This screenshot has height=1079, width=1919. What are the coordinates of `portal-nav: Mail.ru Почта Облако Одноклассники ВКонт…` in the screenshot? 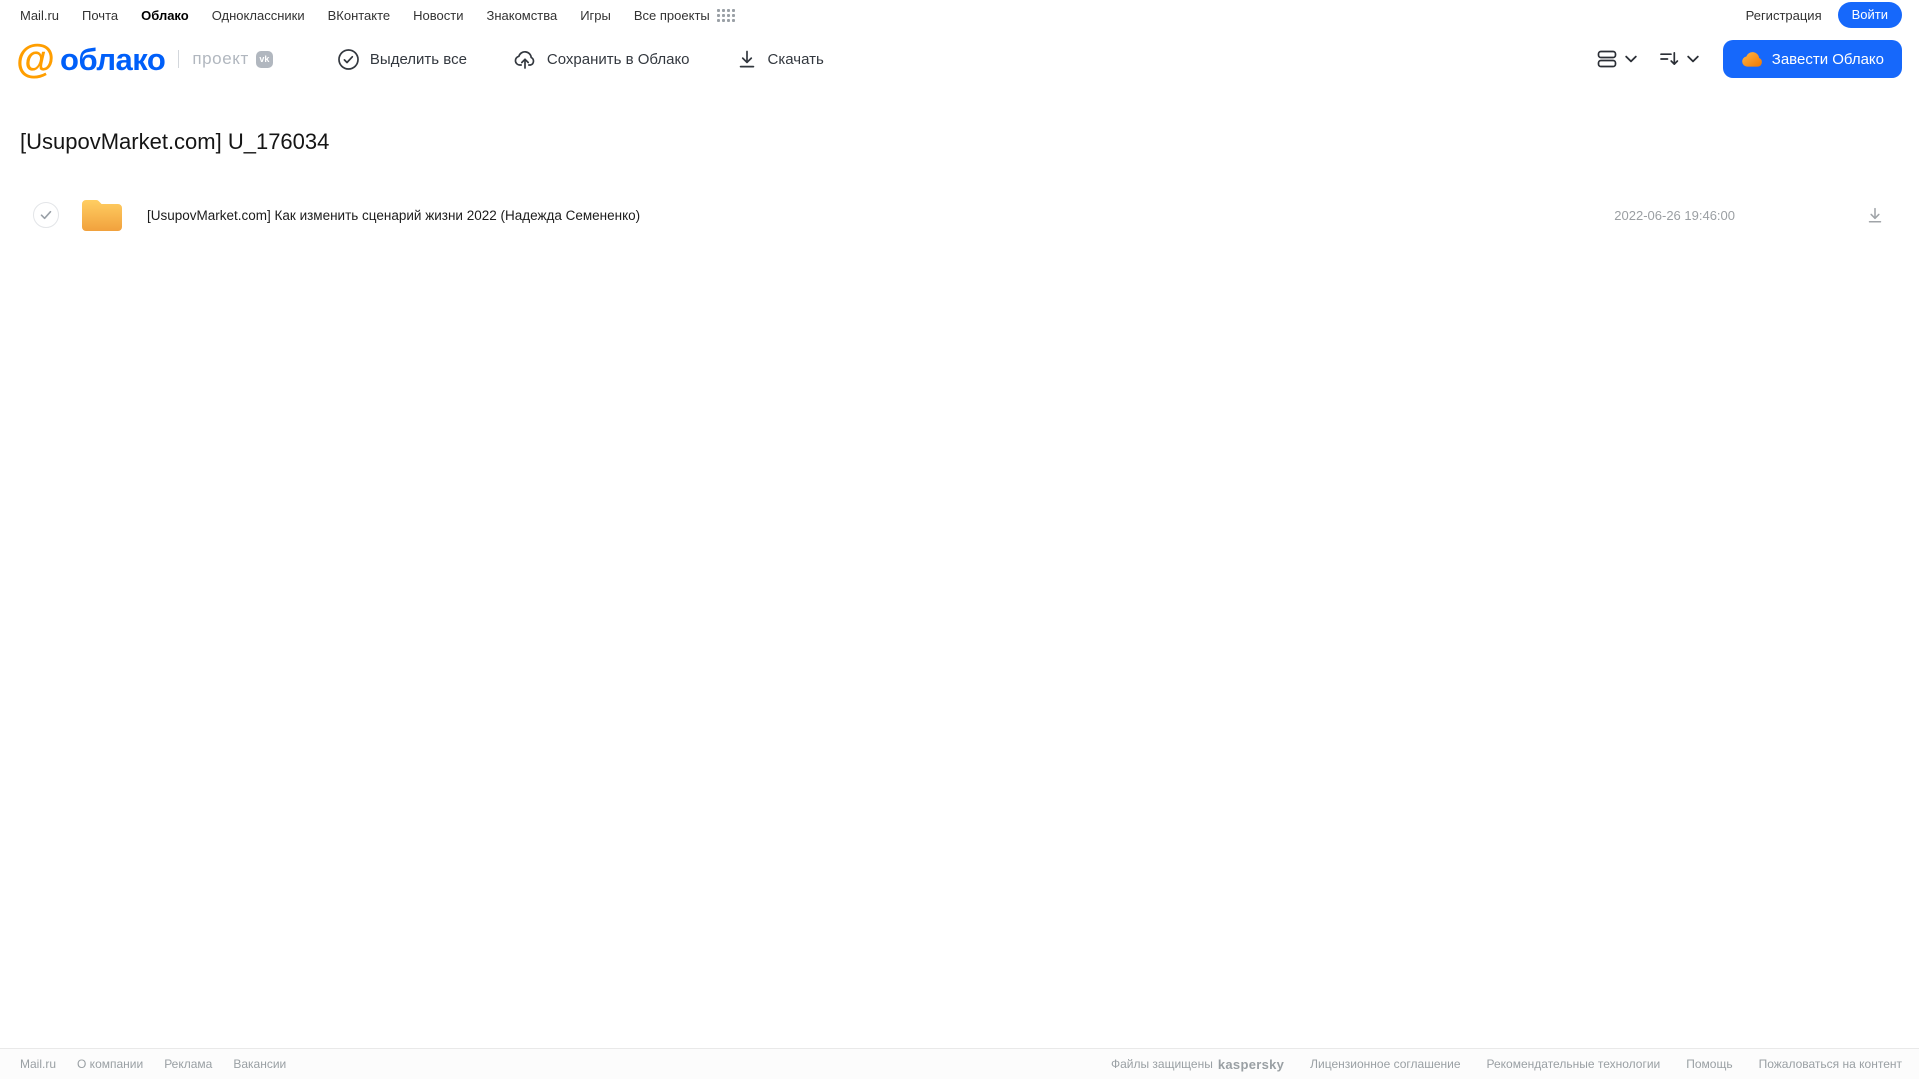 It's located at (959, 14).